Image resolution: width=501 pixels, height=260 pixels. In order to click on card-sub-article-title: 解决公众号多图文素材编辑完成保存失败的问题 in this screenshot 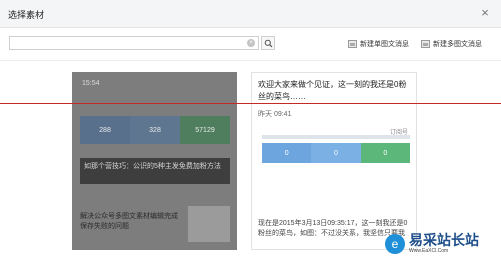, I will do `click(129, 221)`.